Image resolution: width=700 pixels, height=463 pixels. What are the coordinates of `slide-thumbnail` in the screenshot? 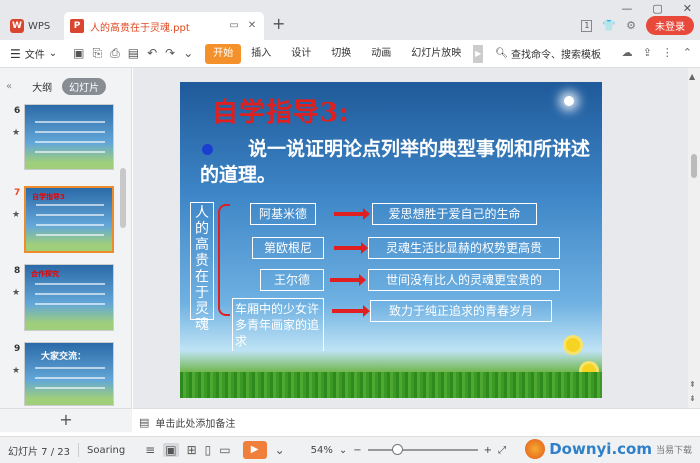 It's located at (69, 137).